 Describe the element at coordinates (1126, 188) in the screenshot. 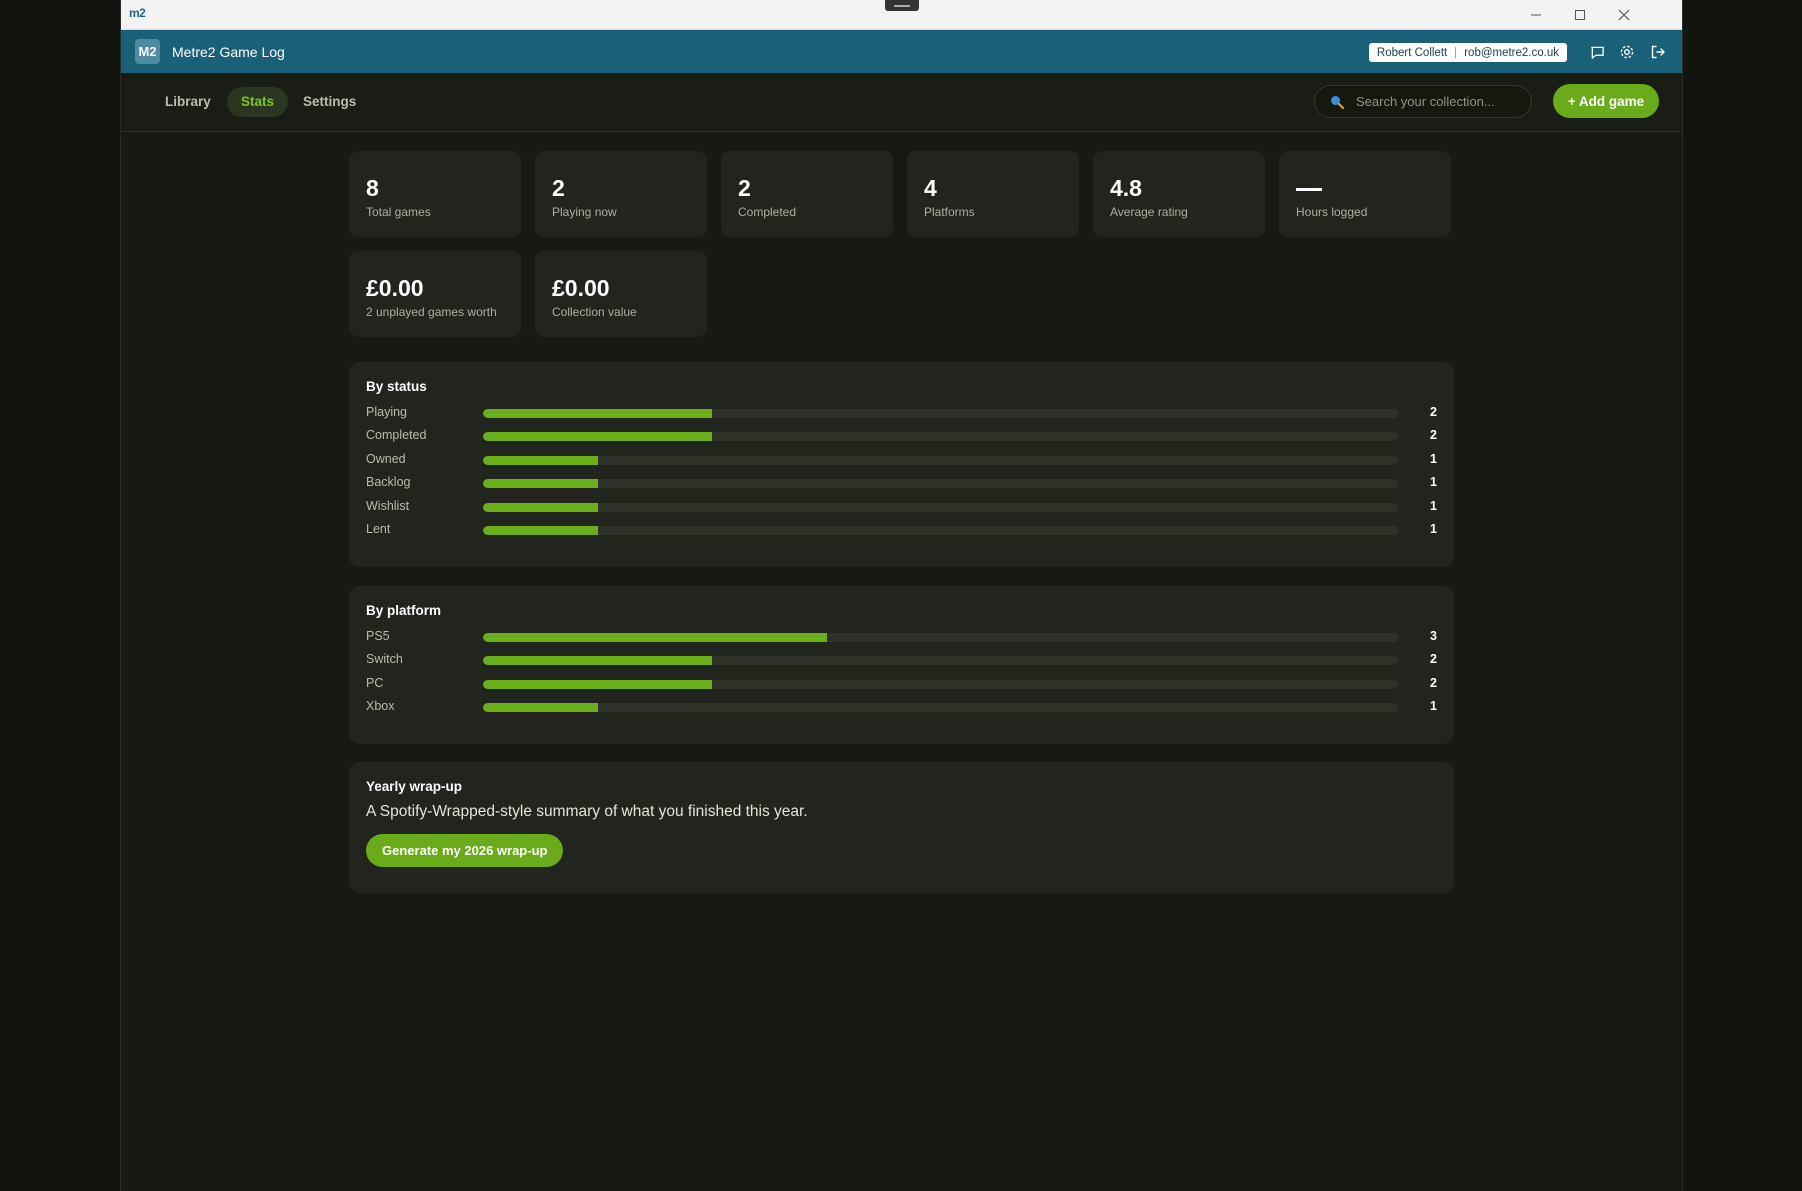

I see `stat-value: 4.8` at that location.